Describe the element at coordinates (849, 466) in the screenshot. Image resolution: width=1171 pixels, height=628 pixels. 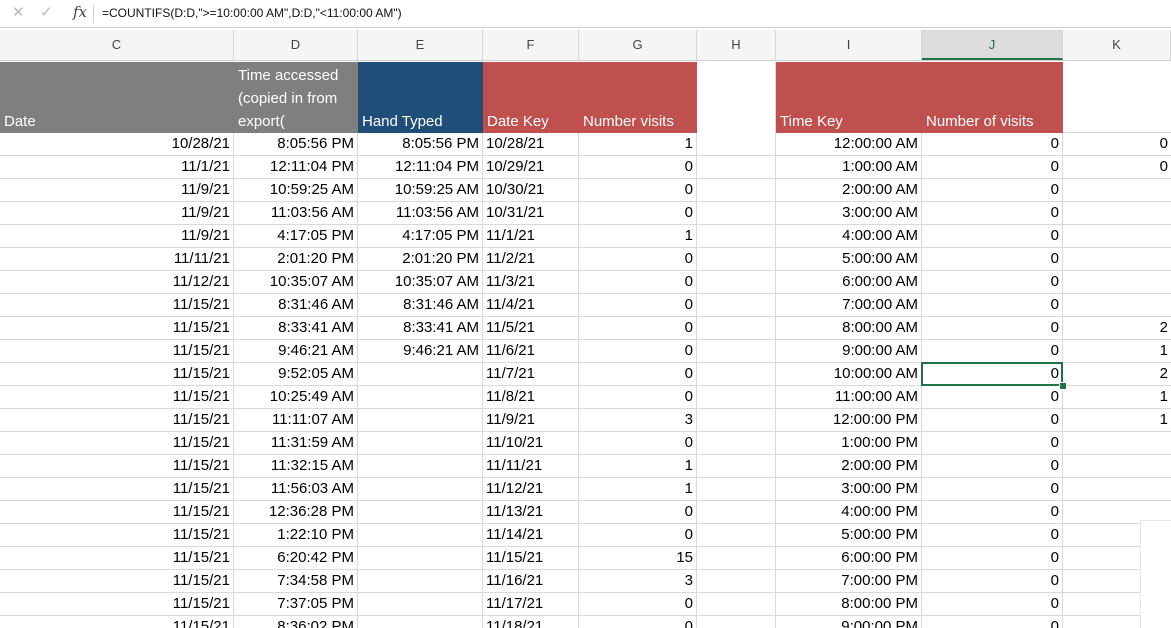
I see `cell-i: 2:00:00 PM` at that location.